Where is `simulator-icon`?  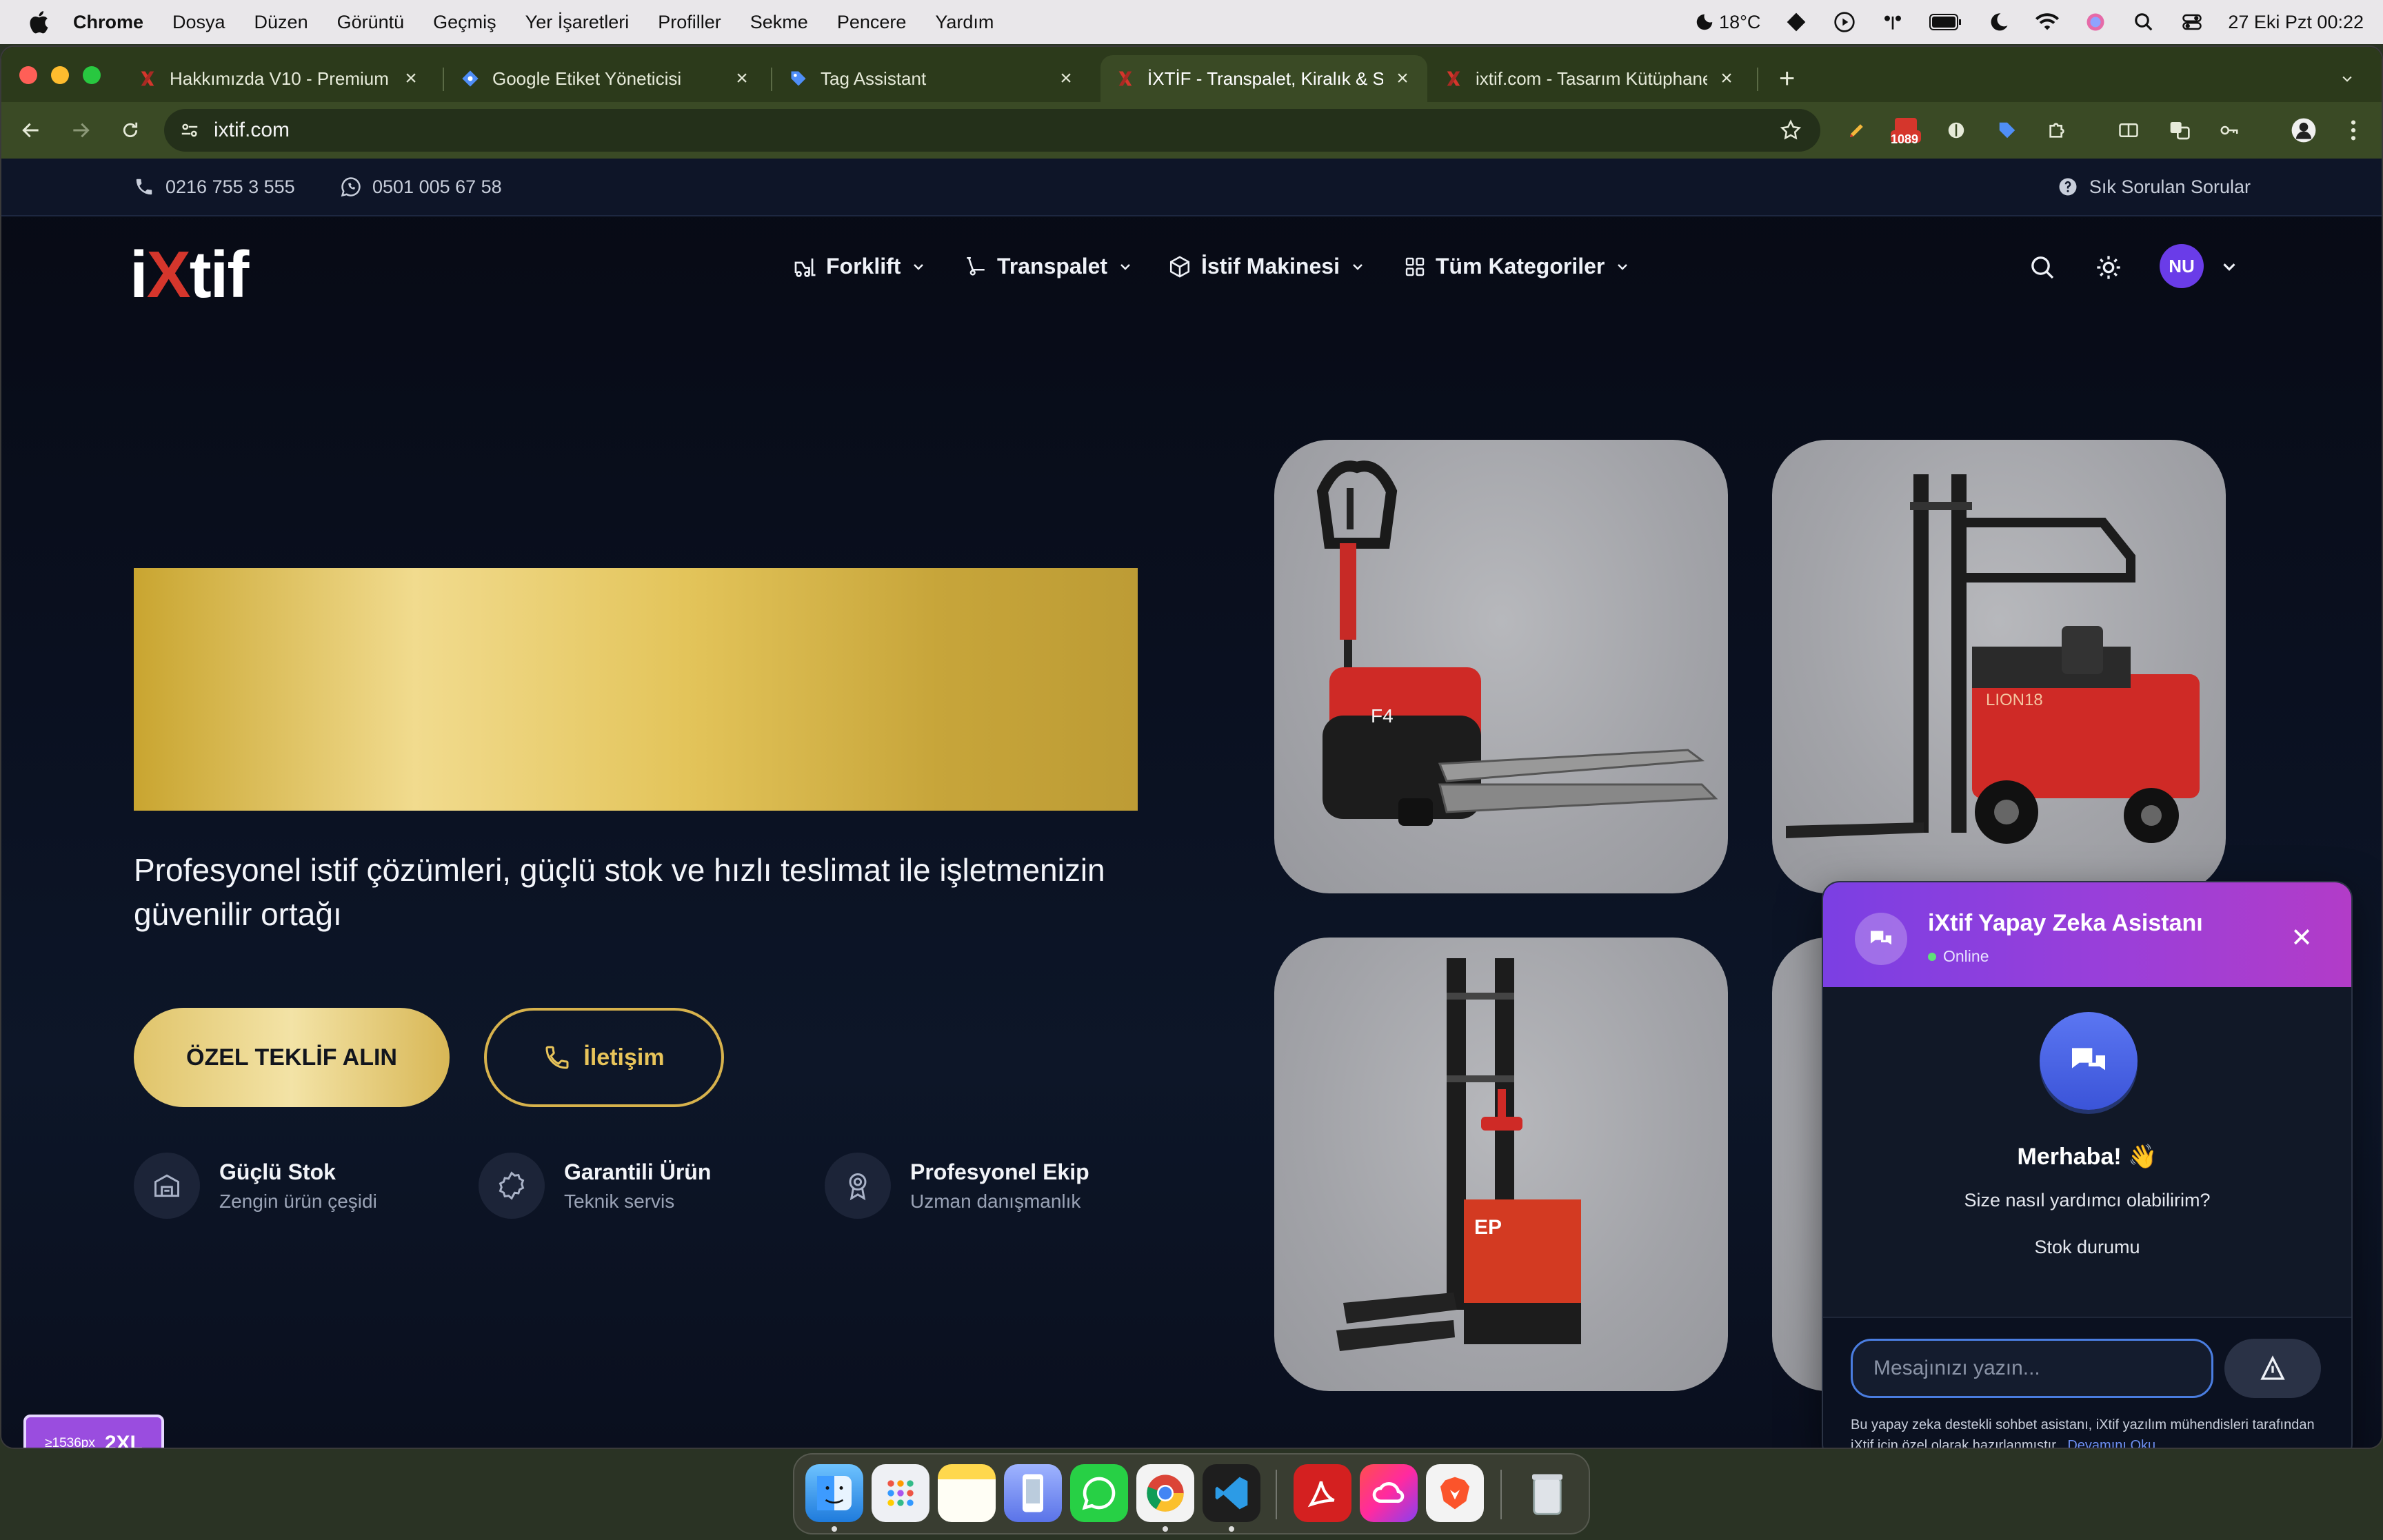
simulator-icon is located at coordinates (1033, 1493).